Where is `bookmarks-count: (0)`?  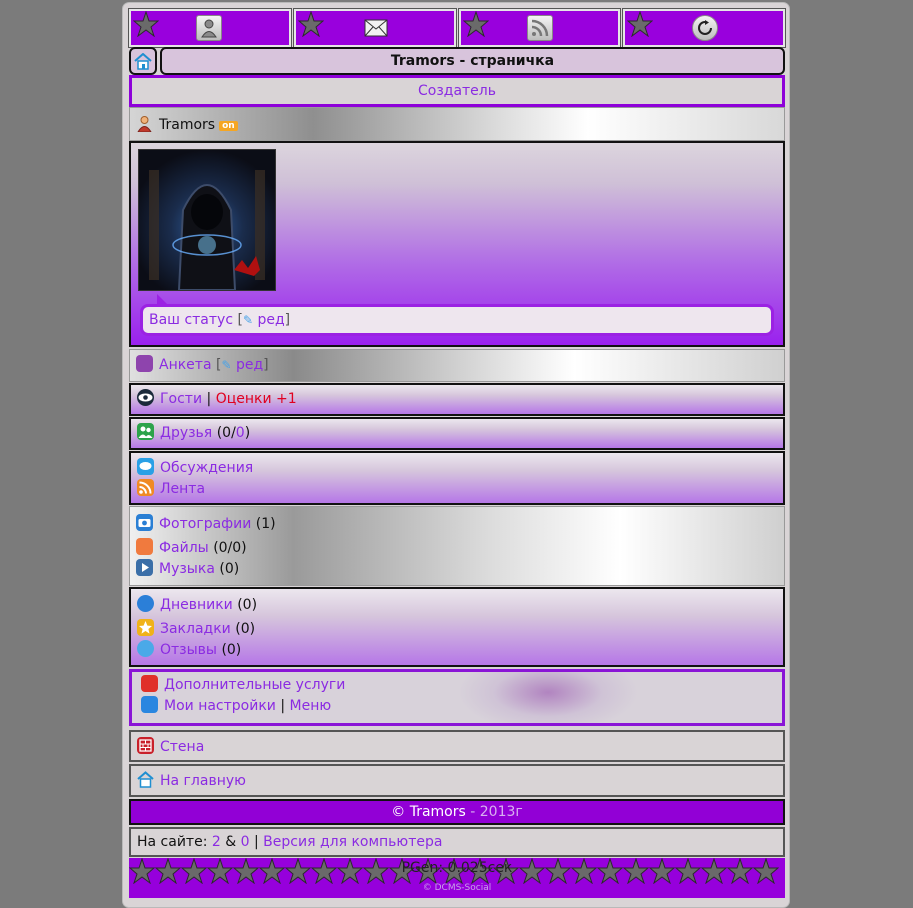 bookmarks-count: (0) is located at coordinates (245, 629).